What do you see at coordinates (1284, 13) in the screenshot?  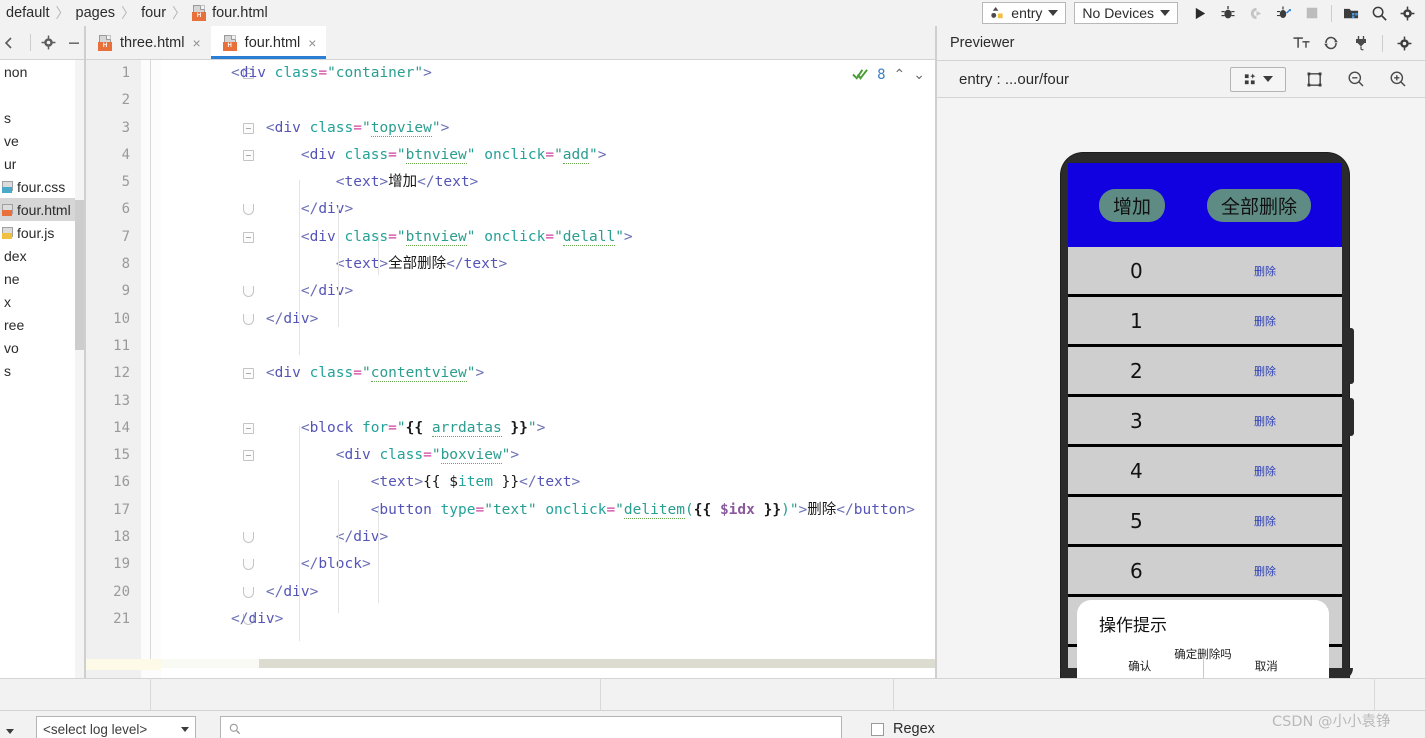 I see `profiler-button` at bounding box center [1284, 13].